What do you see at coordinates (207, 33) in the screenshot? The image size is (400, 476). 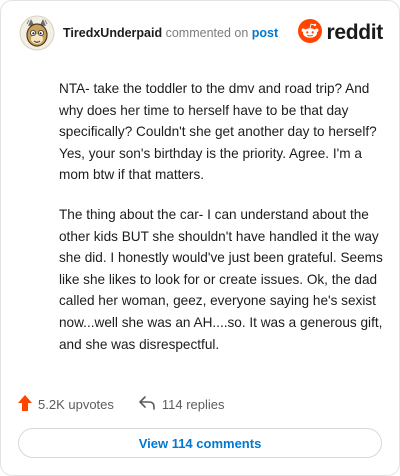 I see `action-text: commented on` at bounding box center [207, 33].